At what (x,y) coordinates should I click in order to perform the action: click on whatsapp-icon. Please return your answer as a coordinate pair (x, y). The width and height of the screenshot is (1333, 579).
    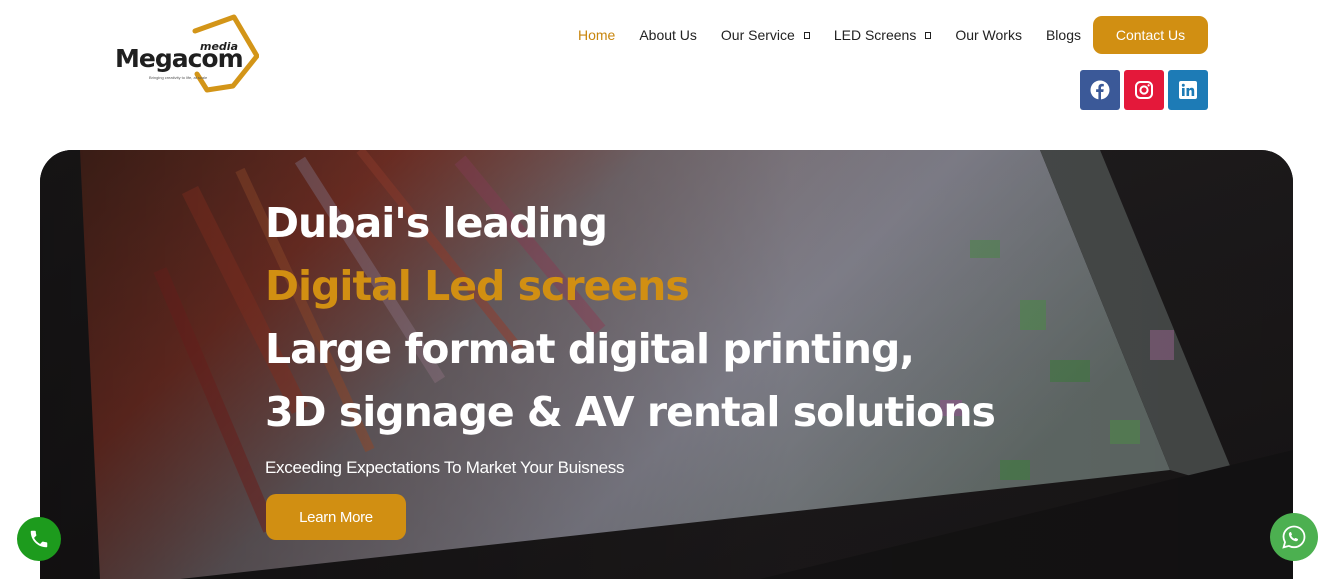
    Looking at the image, I should click on (1294, 537).